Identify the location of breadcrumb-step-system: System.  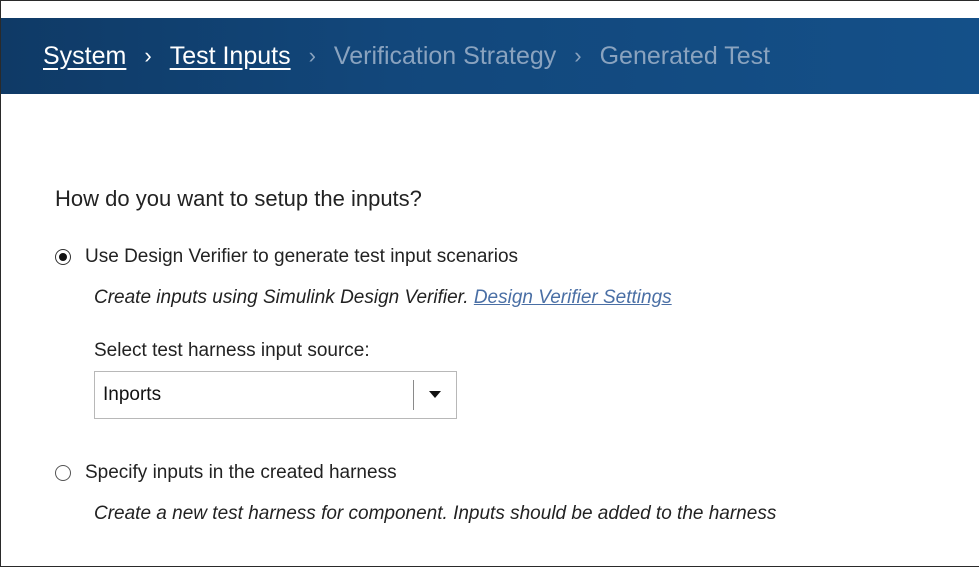
(84, 56).